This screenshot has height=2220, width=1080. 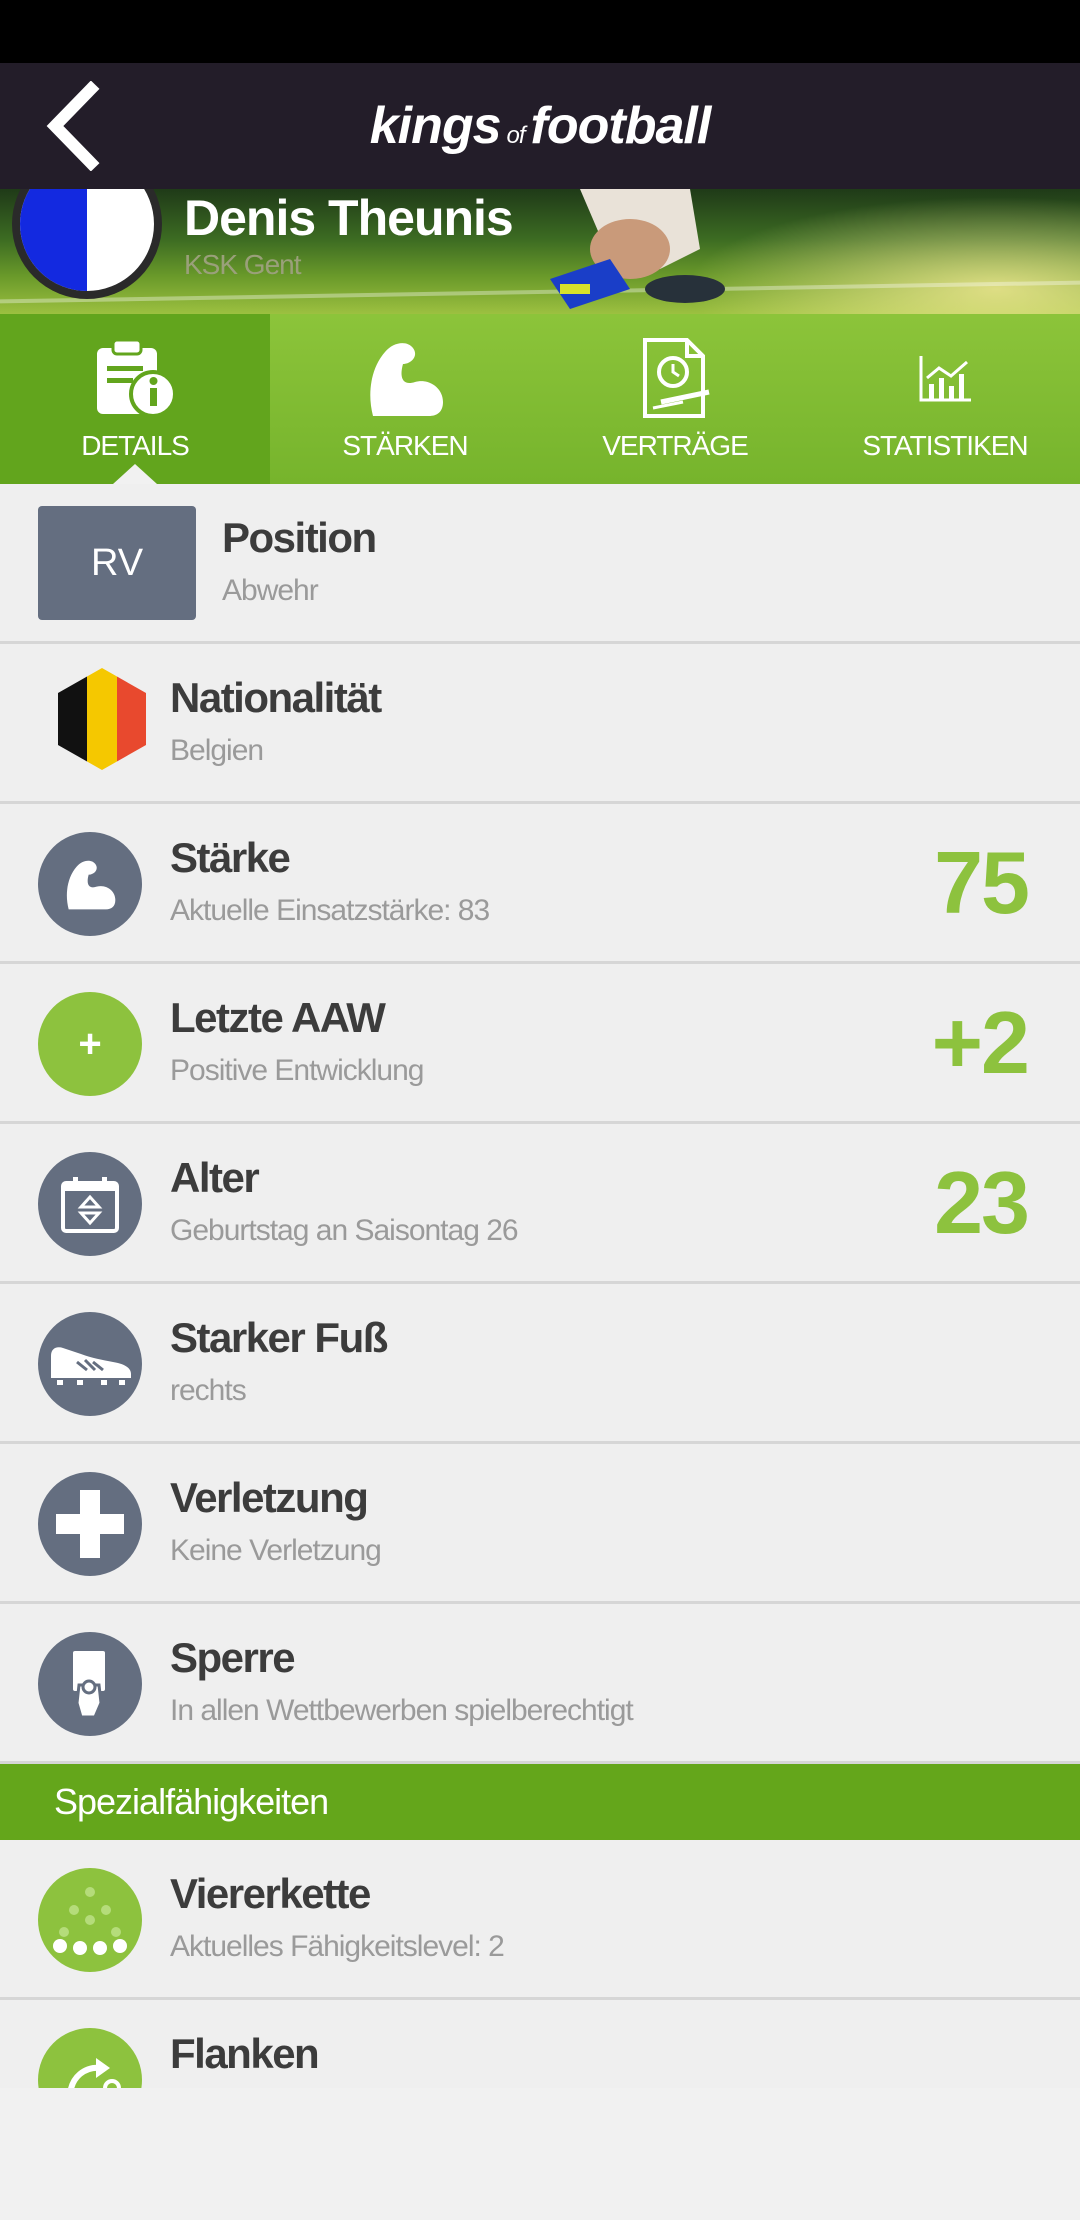 What do you see at coordinates (269, 1497) in the screenshot?
I see `injury-title: Verletzung` at bounding box center [269, 1497].